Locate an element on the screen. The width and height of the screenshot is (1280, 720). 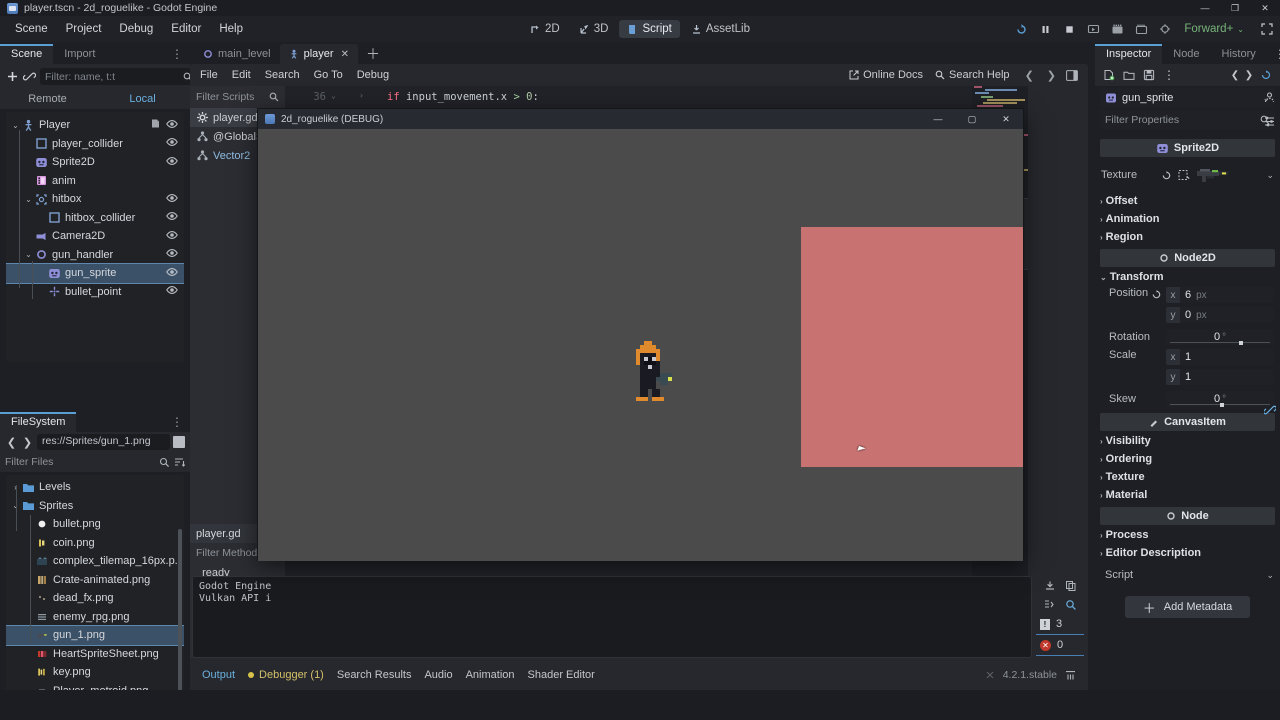
tab-scene: Scene is located at coordinates (27, 54).